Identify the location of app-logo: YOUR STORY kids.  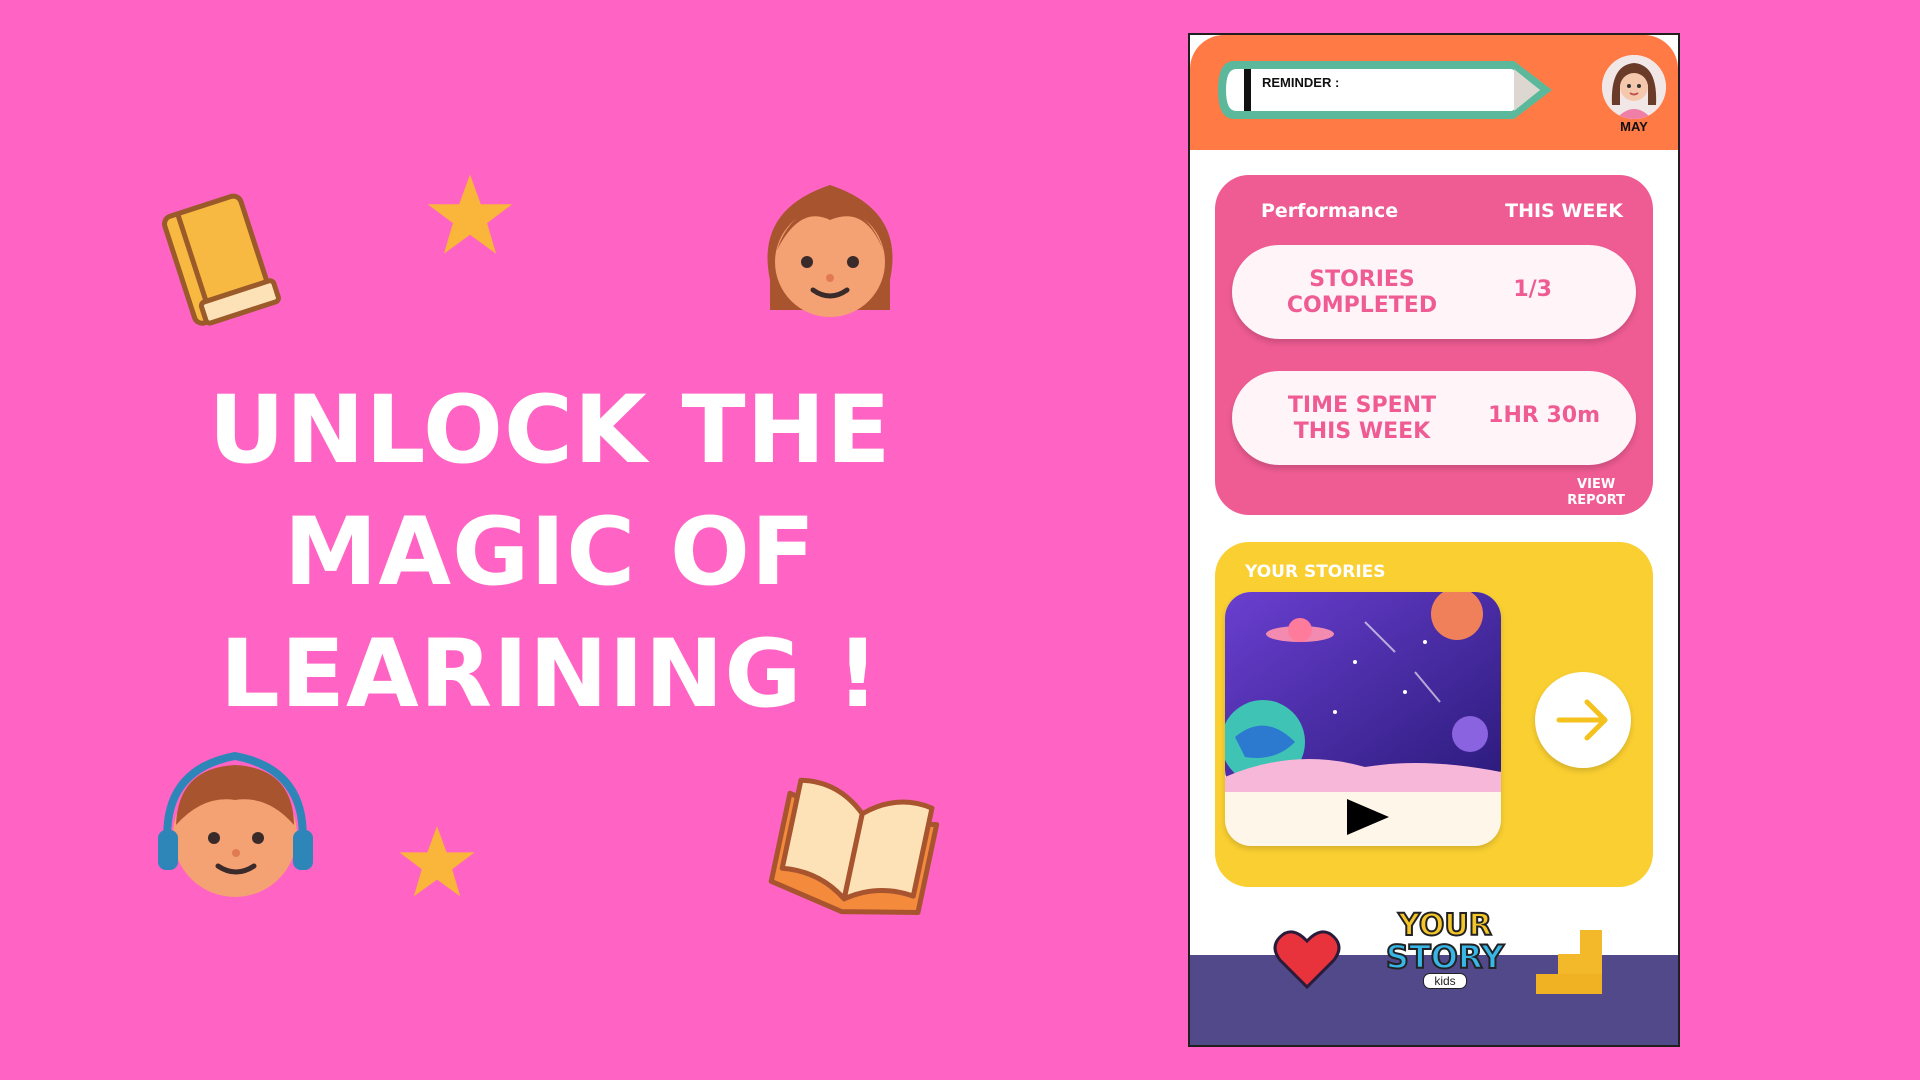
(1445, 964).